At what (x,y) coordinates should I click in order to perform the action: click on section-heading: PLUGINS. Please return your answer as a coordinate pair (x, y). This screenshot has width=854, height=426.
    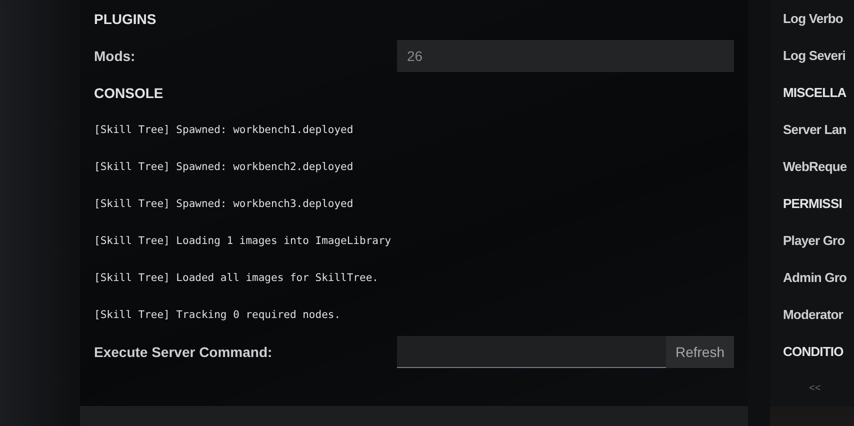
    Looking at the image, I should click on (125, 18).